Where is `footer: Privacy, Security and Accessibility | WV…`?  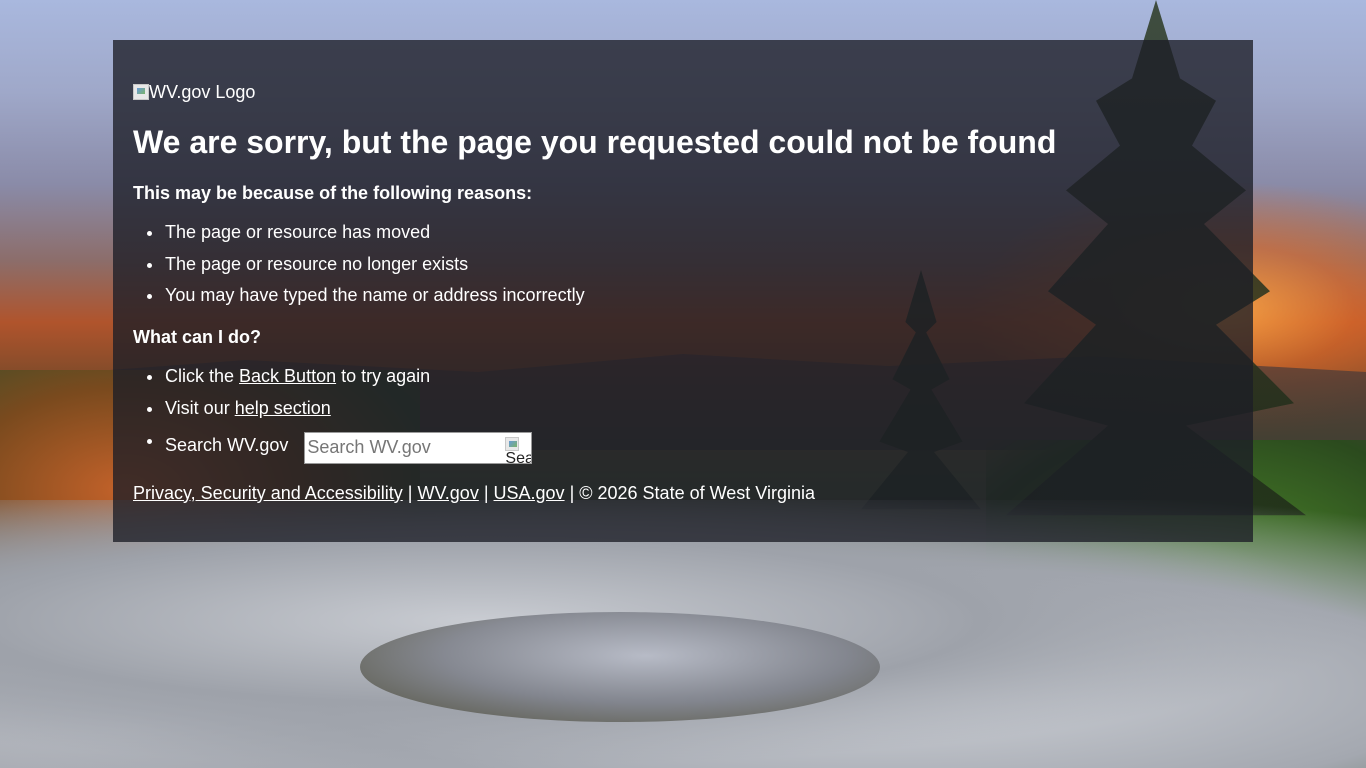 footer: Privacy, Security and Accessibility | WV… is located at coordinates (683, 493).